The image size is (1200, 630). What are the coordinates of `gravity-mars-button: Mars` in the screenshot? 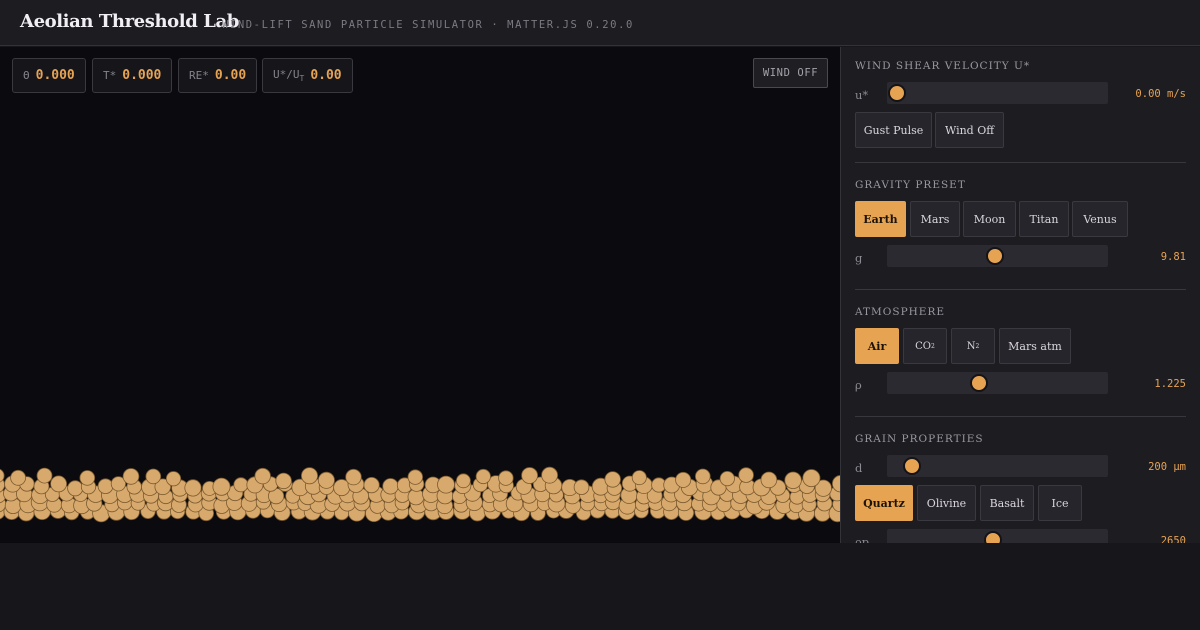 It's located at (935, 219).